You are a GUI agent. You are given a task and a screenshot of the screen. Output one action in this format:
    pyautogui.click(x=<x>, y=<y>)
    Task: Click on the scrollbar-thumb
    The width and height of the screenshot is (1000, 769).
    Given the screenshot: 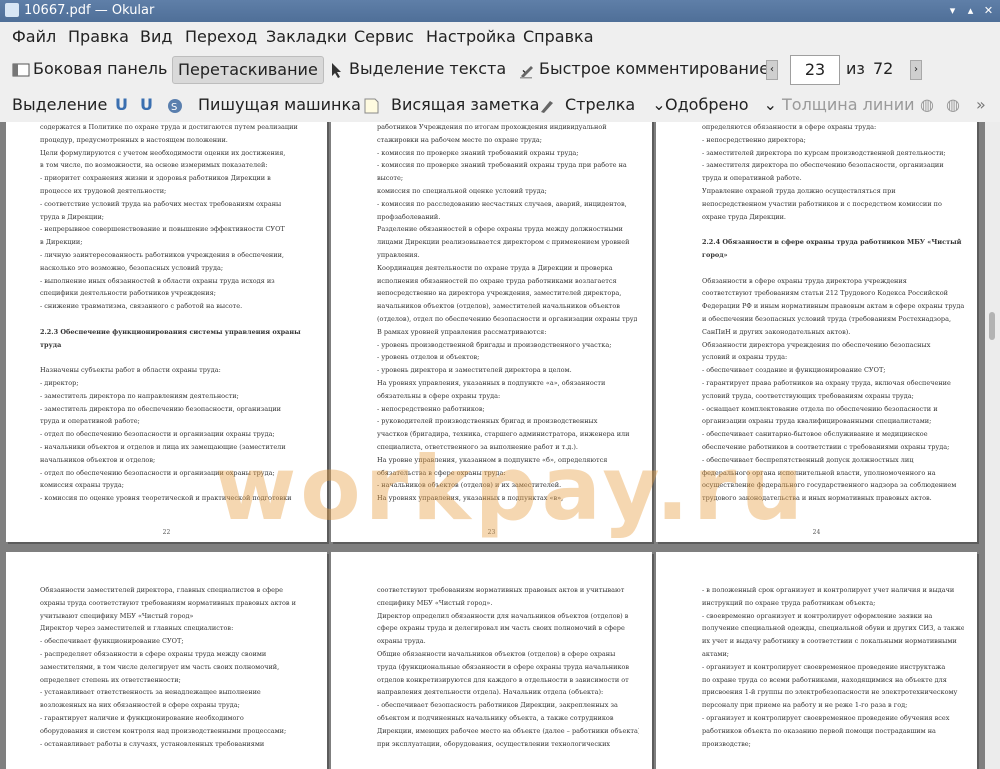 What is the action you would take?
    pyautogui.click(x=992, y=326)
    